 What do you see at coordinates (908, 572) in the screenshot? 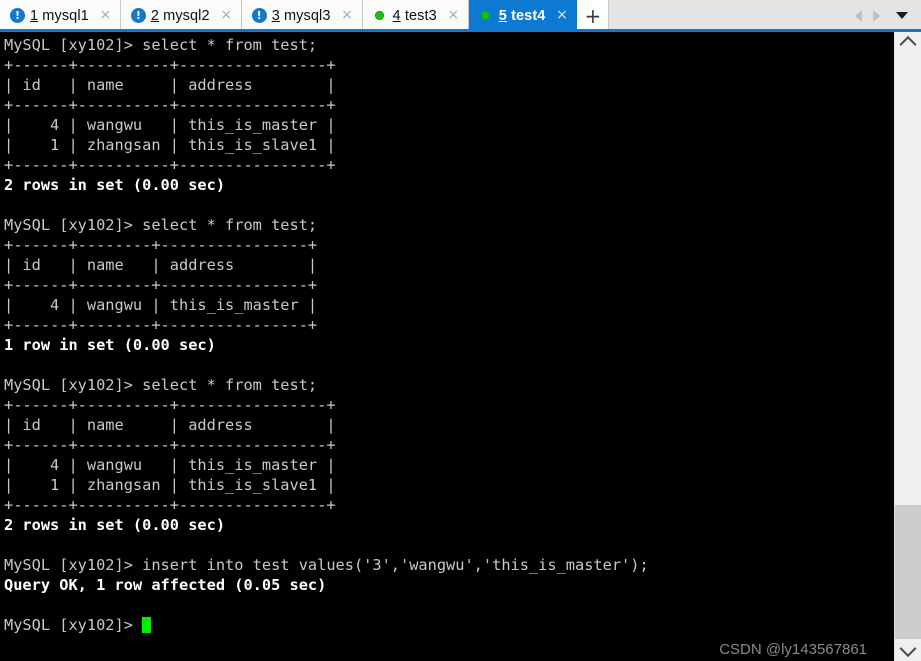
I see `scrollbar-thumb` at bounding box center [908, 572].